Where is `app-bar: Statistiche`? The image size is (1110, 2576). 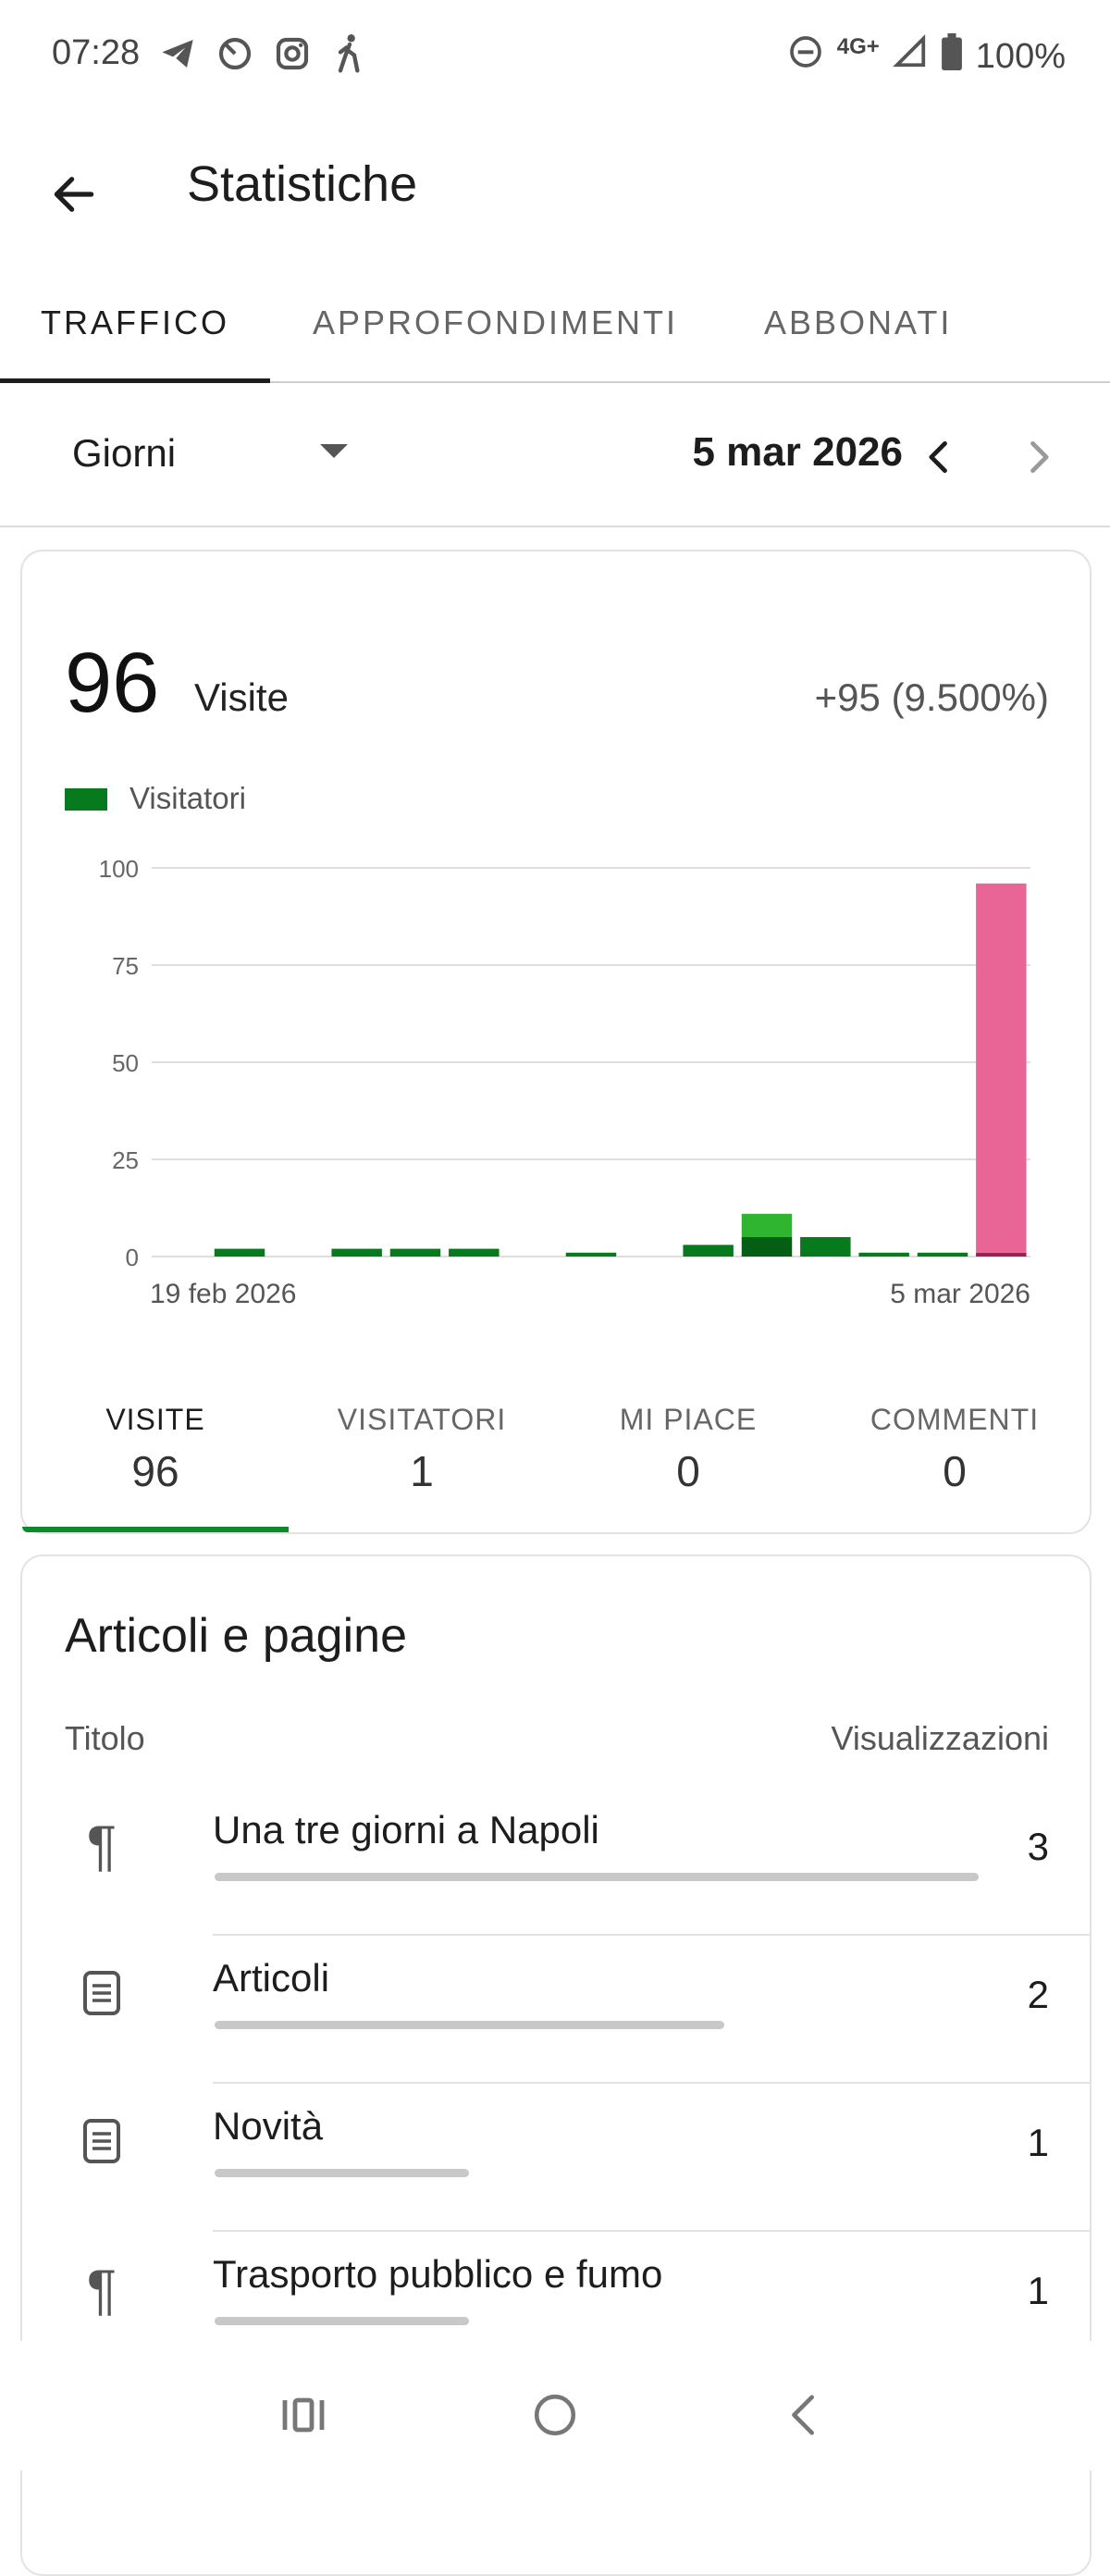 app-bar: Statistiche is located at coordinates (555, 185).